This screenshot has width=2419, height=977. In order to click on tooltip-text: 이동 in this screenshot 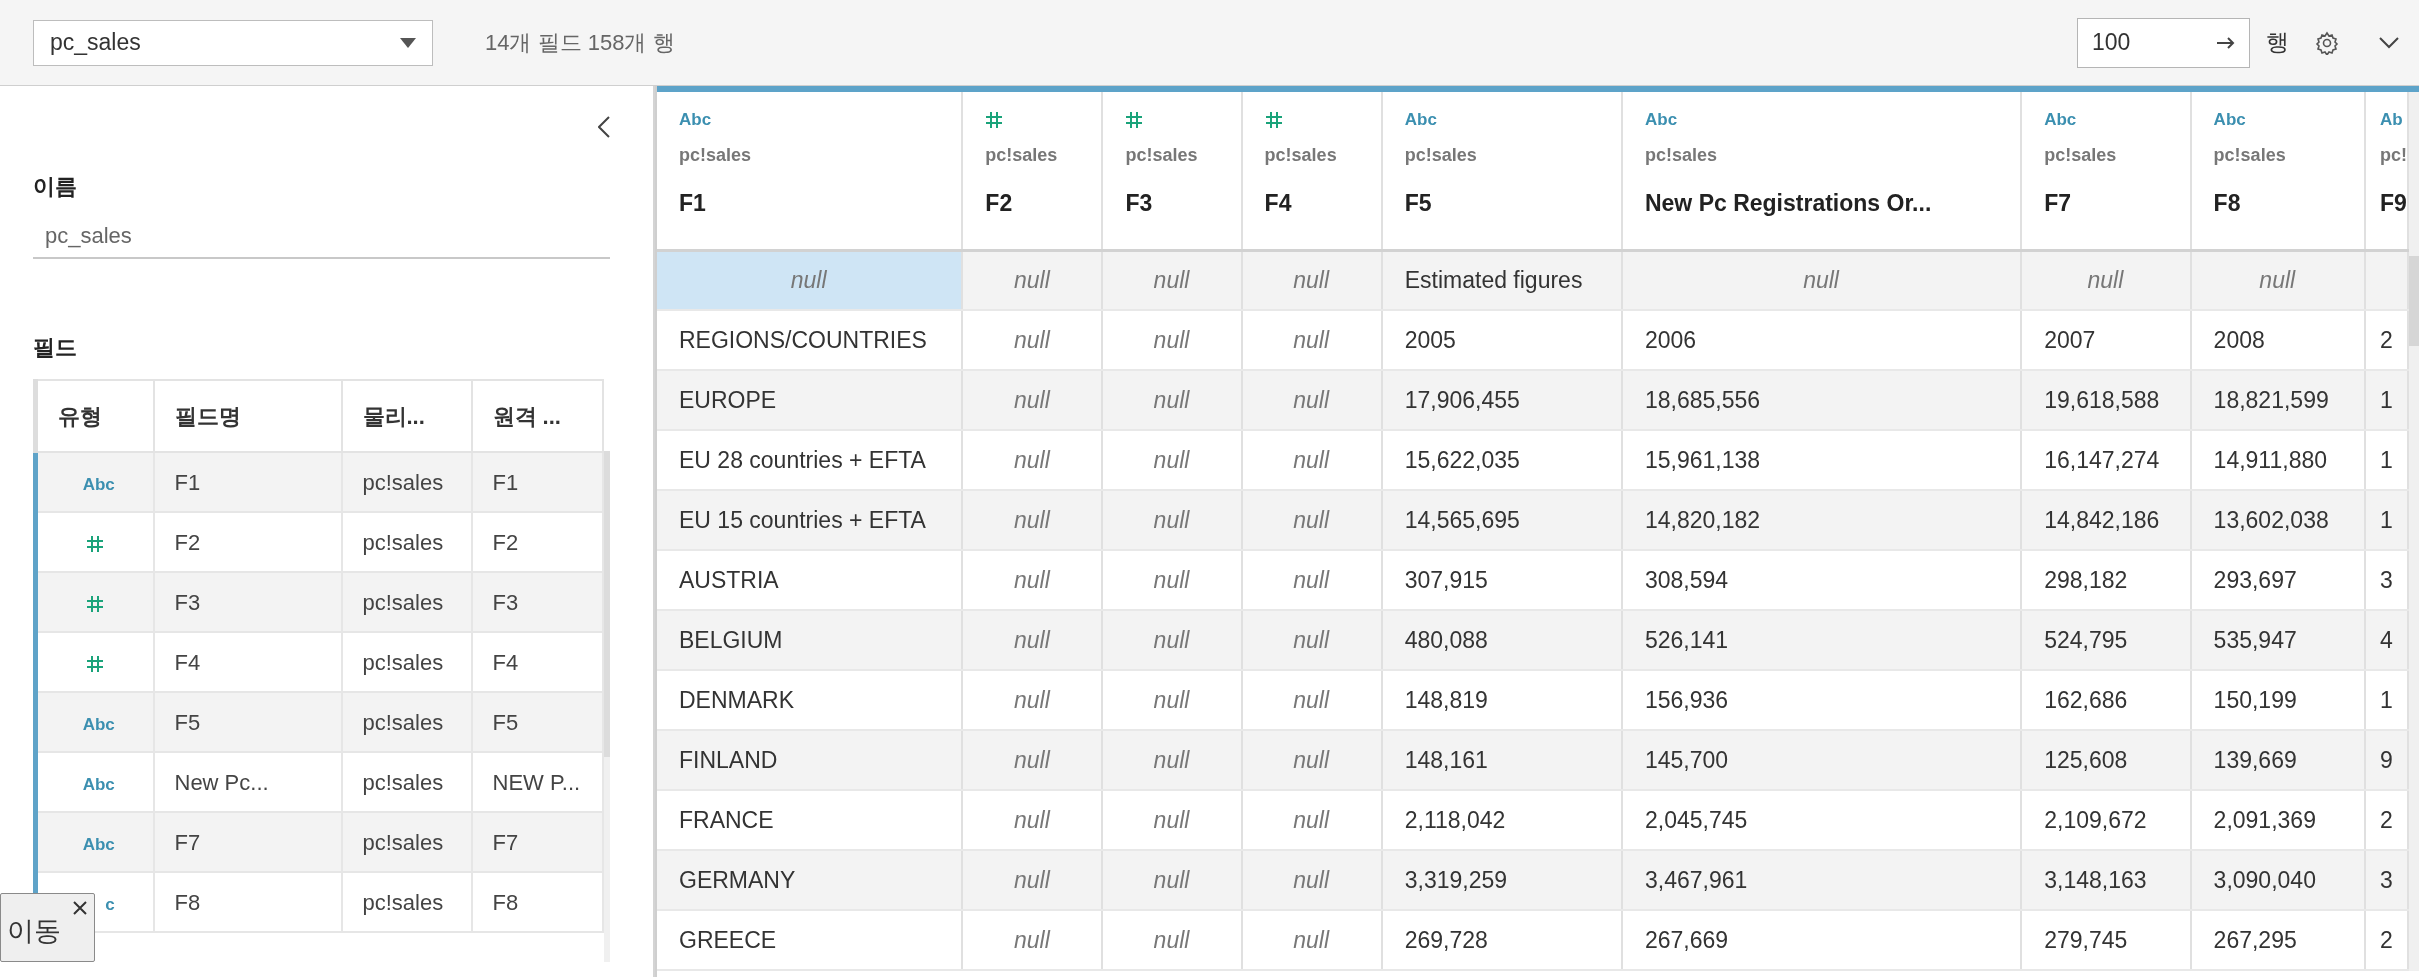, I will do `click(34, 931)`.